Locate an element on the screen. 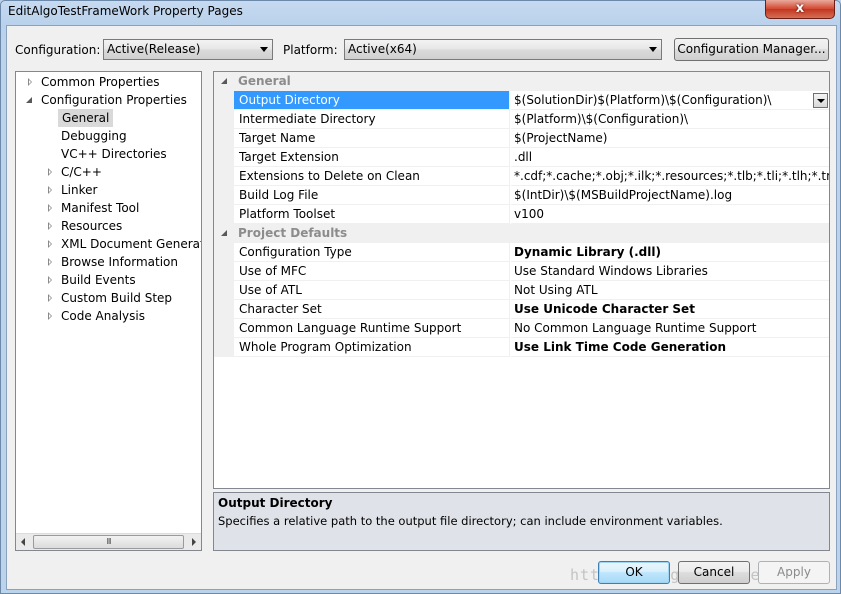  property-value-text: Use Link Time Code Generation is located at coordinates (620, 347).